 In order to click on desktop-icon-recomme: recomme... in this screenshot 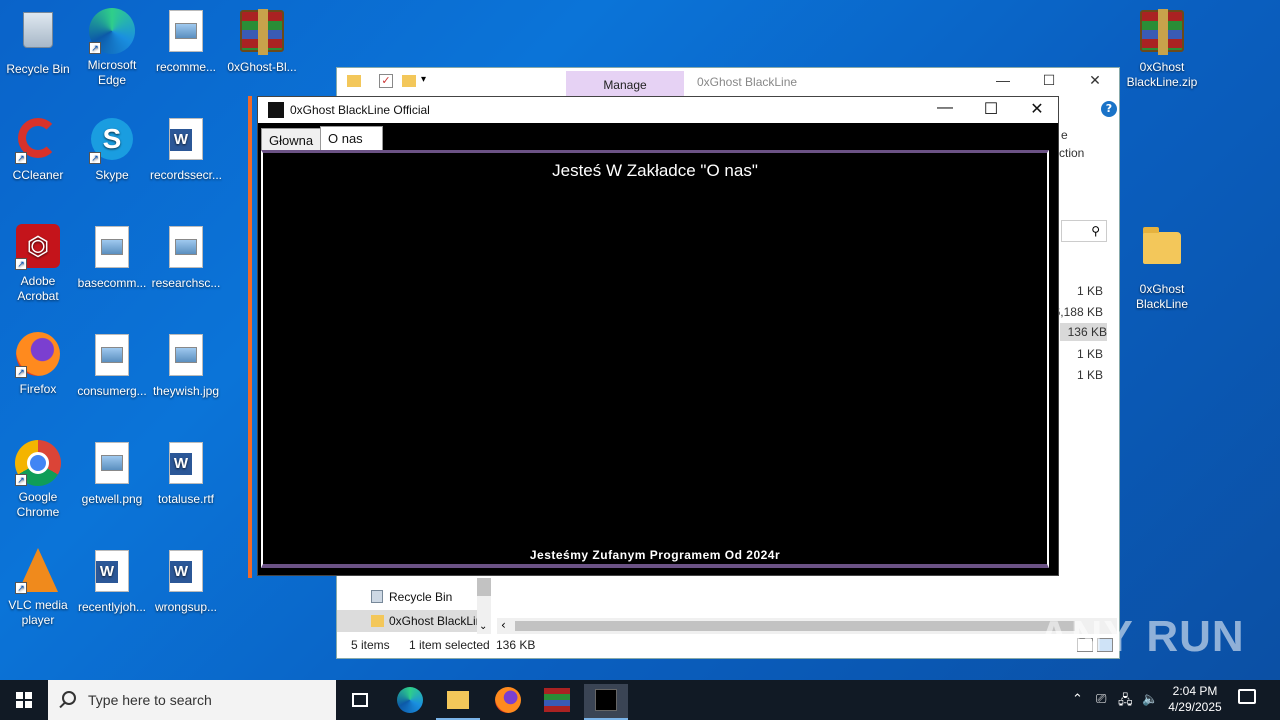, I will do `click(186, 41)`.